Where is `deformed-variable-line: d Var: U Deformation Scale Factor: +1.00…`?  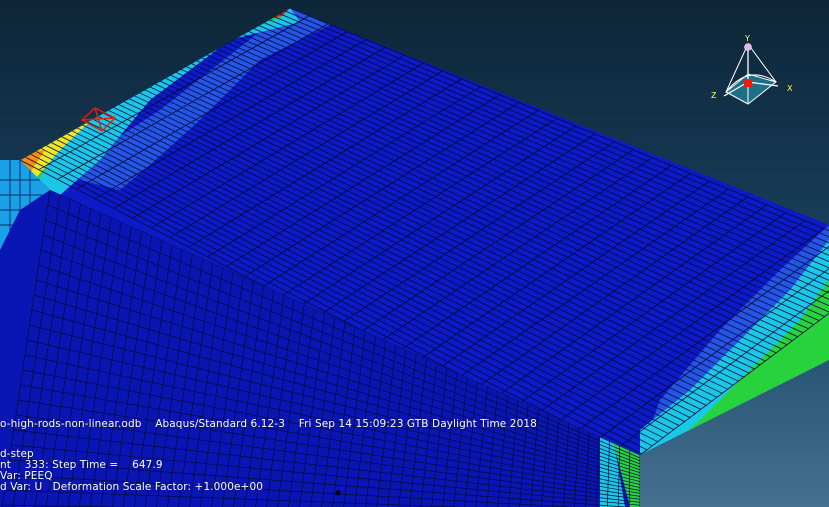
deformed-variable-line: d Var: U Deformation Scale Factor: +1.00… is located at coordinates (132, 487).